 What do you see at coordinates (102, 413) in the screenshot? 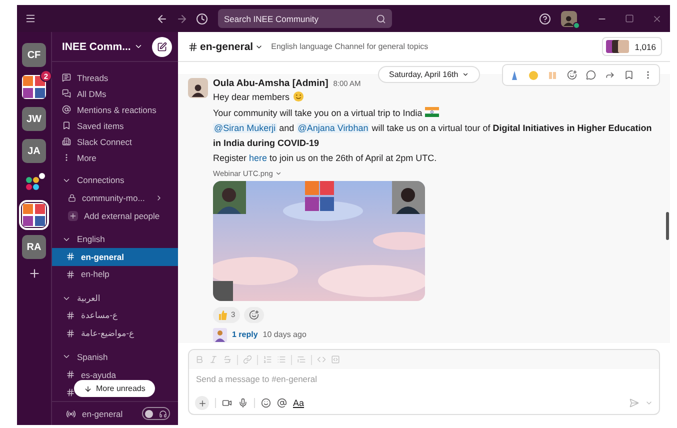
I see `huddle-channel: en-general` at bounding box center [102, 413].